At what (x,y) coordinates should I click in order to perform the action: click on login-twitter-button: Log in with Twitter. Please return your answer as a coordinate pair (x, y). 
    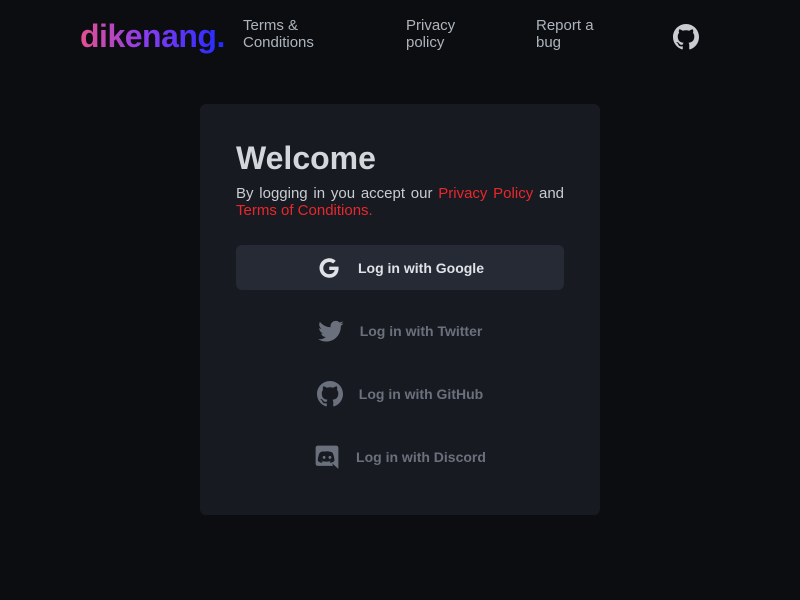
    Looking at the image, I should click on (400, 330).